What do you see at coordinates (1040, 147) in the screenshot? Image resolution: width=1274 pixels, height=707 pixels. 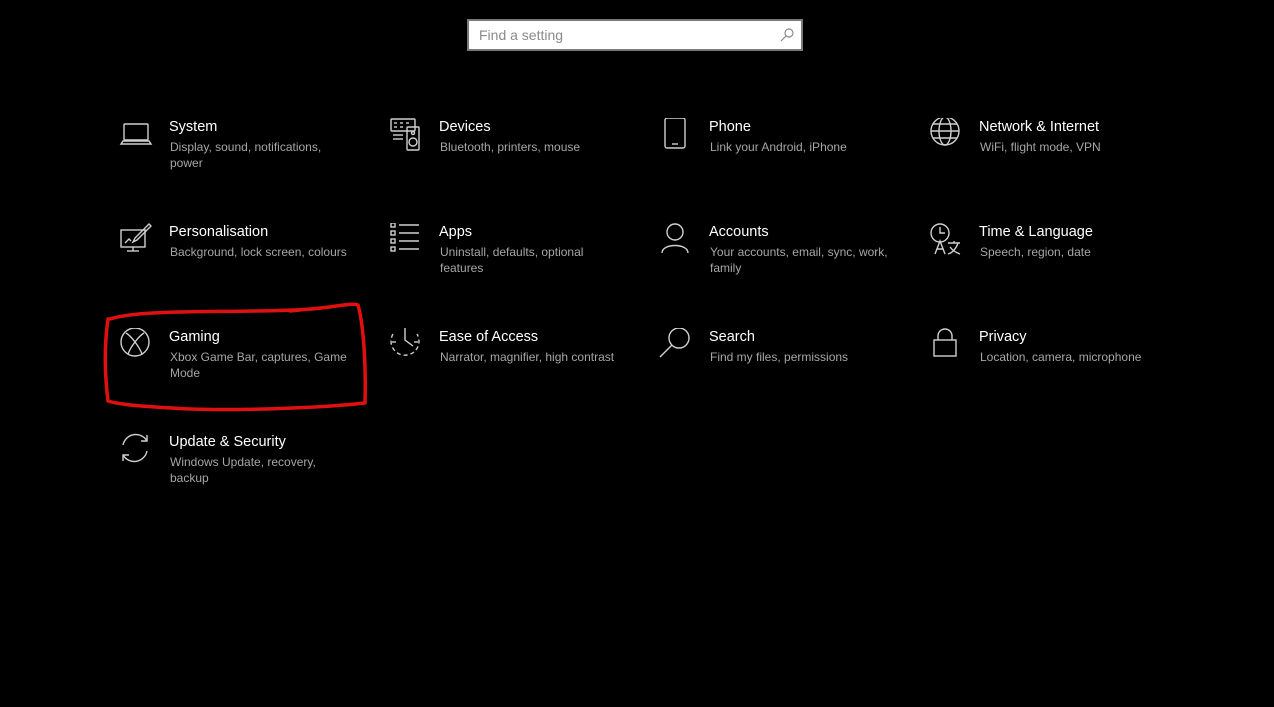 I see `tile-description: WiFi, flight mode, VPN` at bounding box center [1040, 147].